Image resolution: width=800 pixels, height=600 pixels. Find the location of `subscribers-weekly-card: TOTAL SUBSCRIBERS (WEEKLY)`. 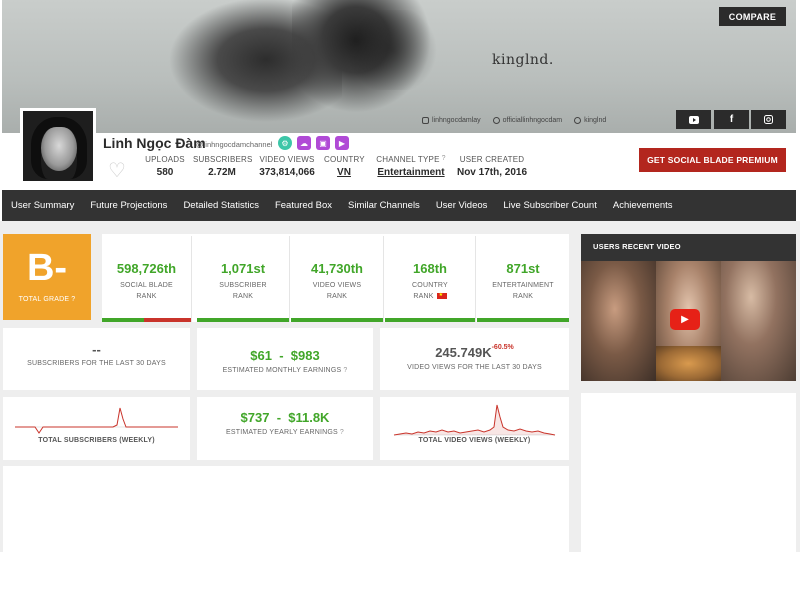

subscribers-weekly-card: TOTAL SUBSCRIBERS (WEEKLY) is located at coordinates (96, 428).